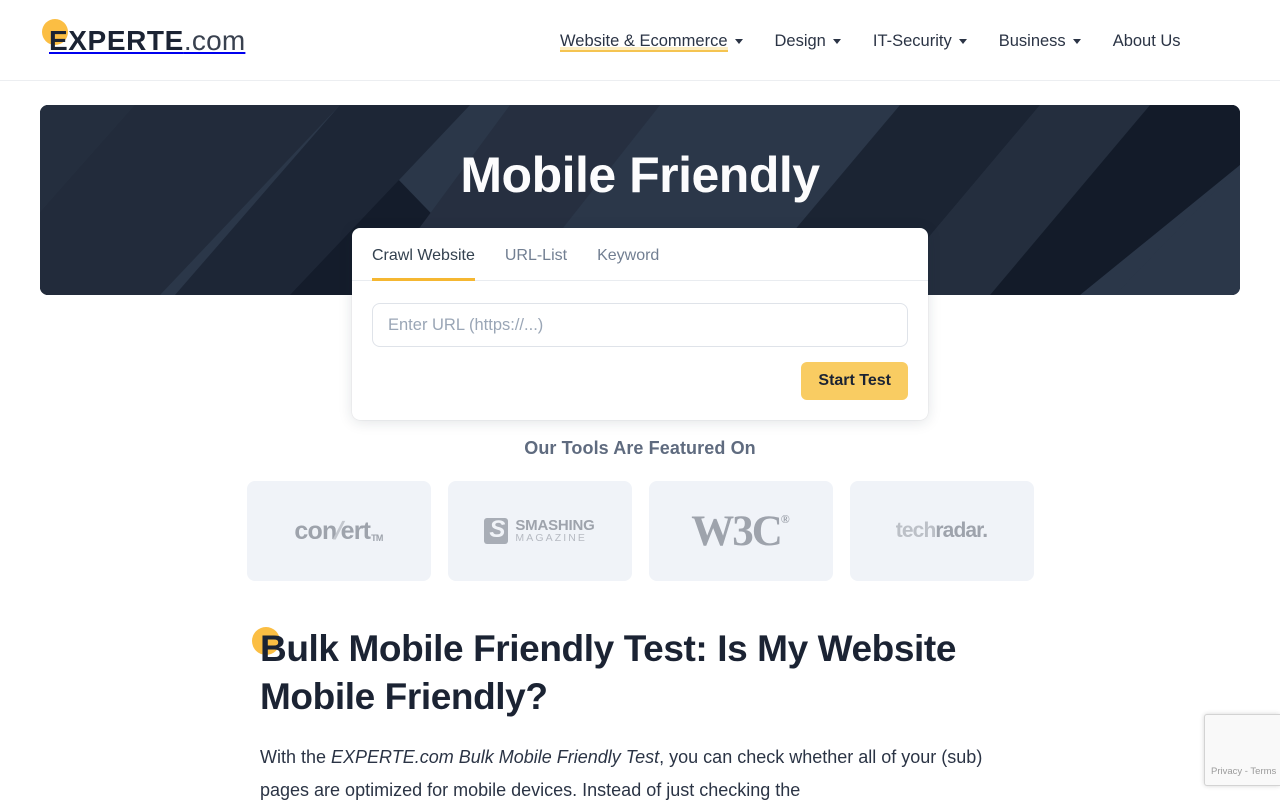 Image resolution: width=1280 pixels, height=807 pixels. Describe the element at coordinates (554, 526) in the screenshot. I see `smashing-line1: SMASHING` at that location.